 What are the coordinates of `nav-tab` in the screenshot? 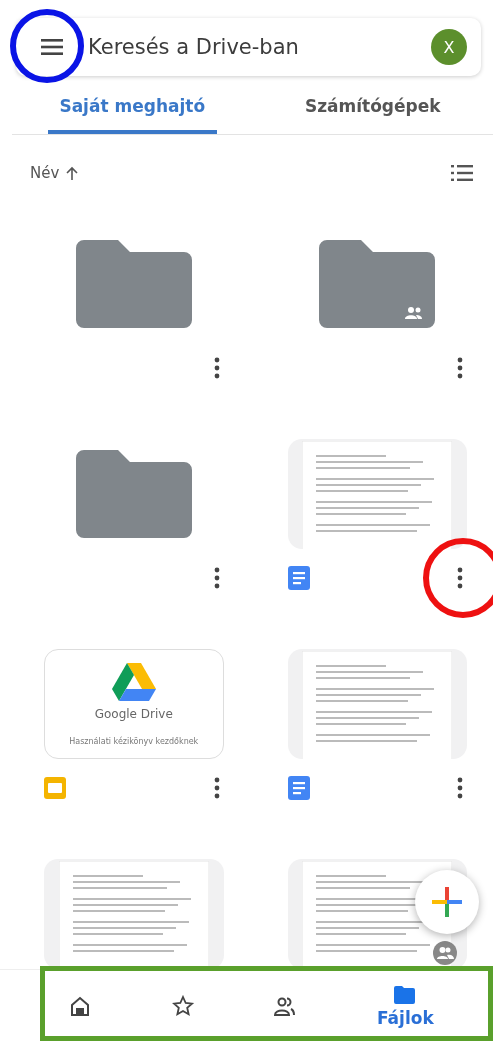 It's located at (183, 1005).